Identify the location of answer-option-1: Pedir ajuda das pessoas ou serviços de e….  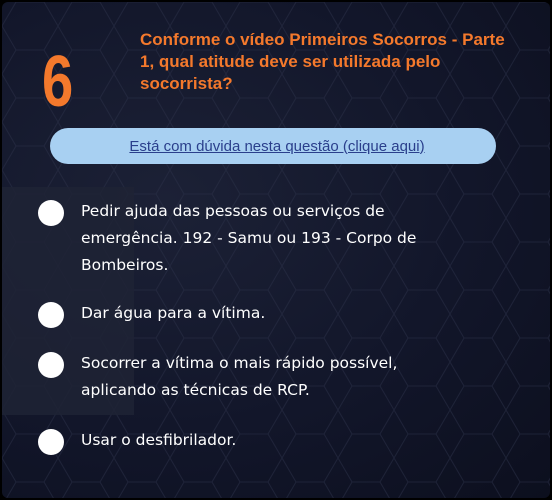
(249, 238).